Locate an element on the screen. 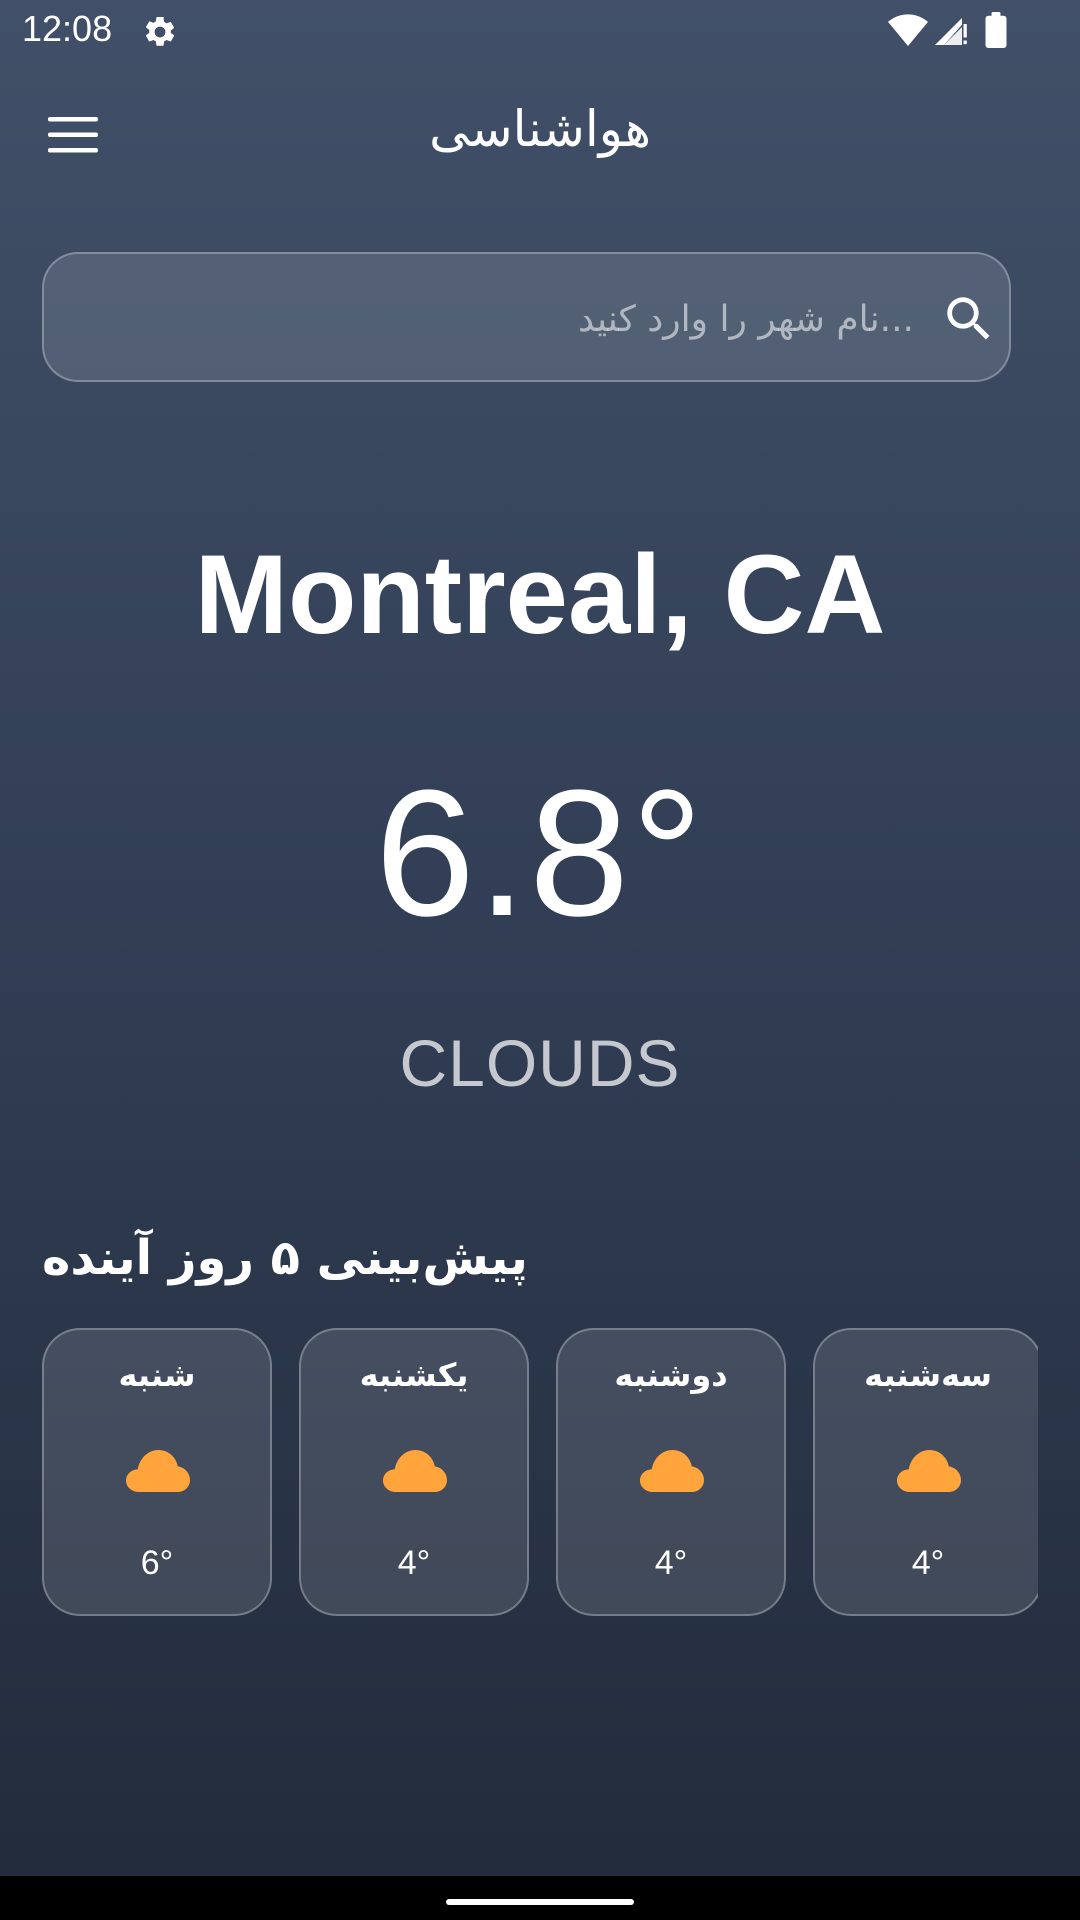  forecast-card: شنبه 6° is located at coordinates (157, 1472).